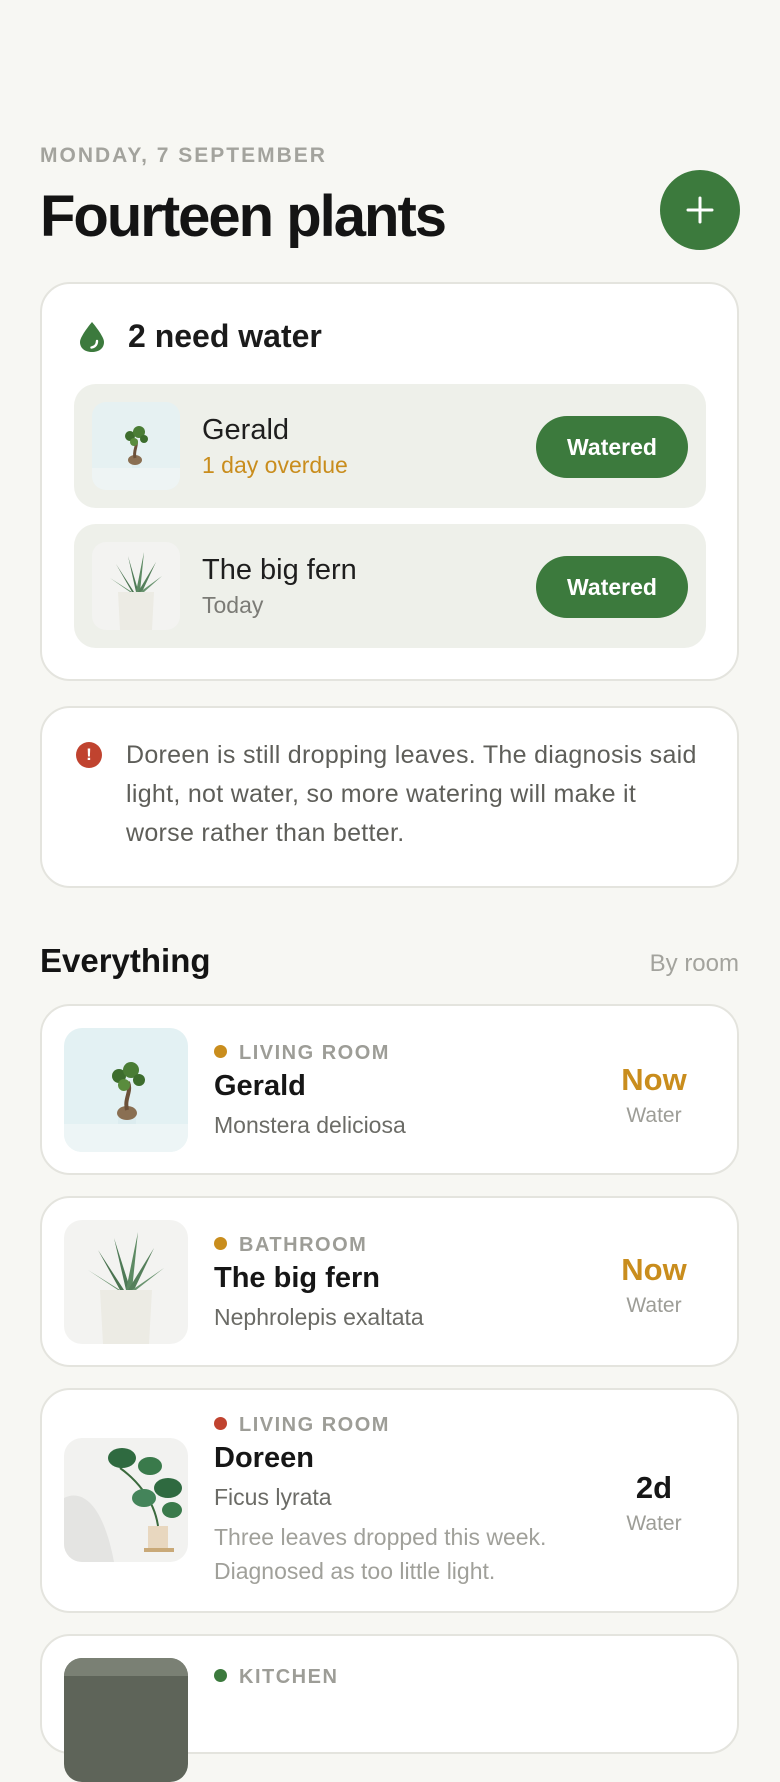 The height and width of the screenshot is (1782, 780). Describe the element at coordinates (126, 1720) in the screenshot. I see `plant-photo` at that location.